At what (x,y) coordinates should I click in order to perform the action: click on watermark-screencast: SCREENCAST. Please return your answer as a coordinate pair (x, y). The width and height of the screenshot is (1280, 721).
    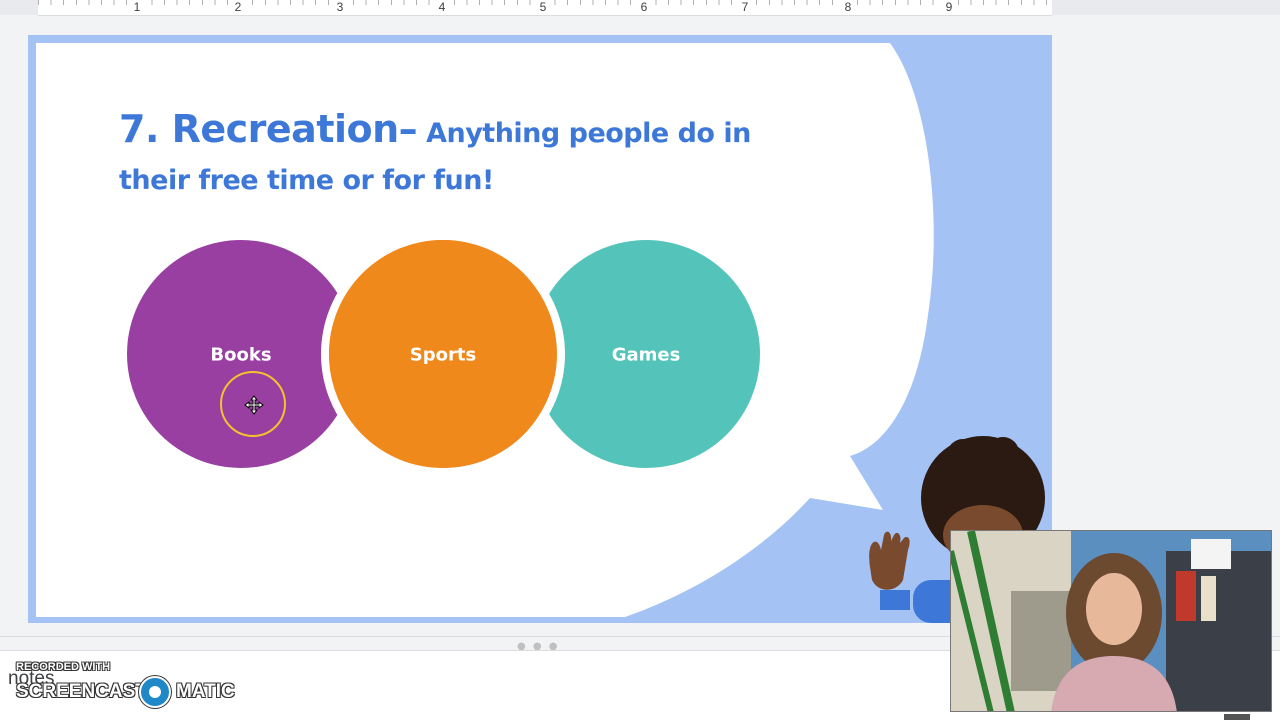
    Looking at the image, I should click on (81, 691).